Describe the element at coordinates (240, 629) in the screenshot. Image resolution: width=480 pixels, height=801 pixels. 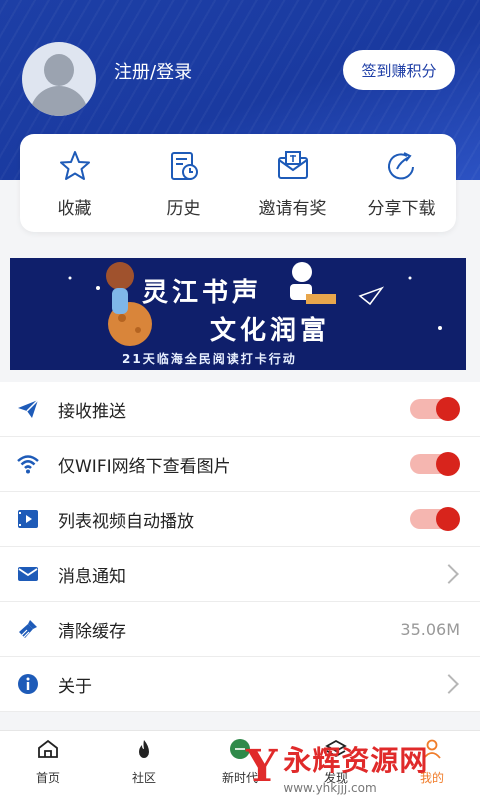
I see `settings-row-clear-cache: 清除缓存 35.06M` at that location.